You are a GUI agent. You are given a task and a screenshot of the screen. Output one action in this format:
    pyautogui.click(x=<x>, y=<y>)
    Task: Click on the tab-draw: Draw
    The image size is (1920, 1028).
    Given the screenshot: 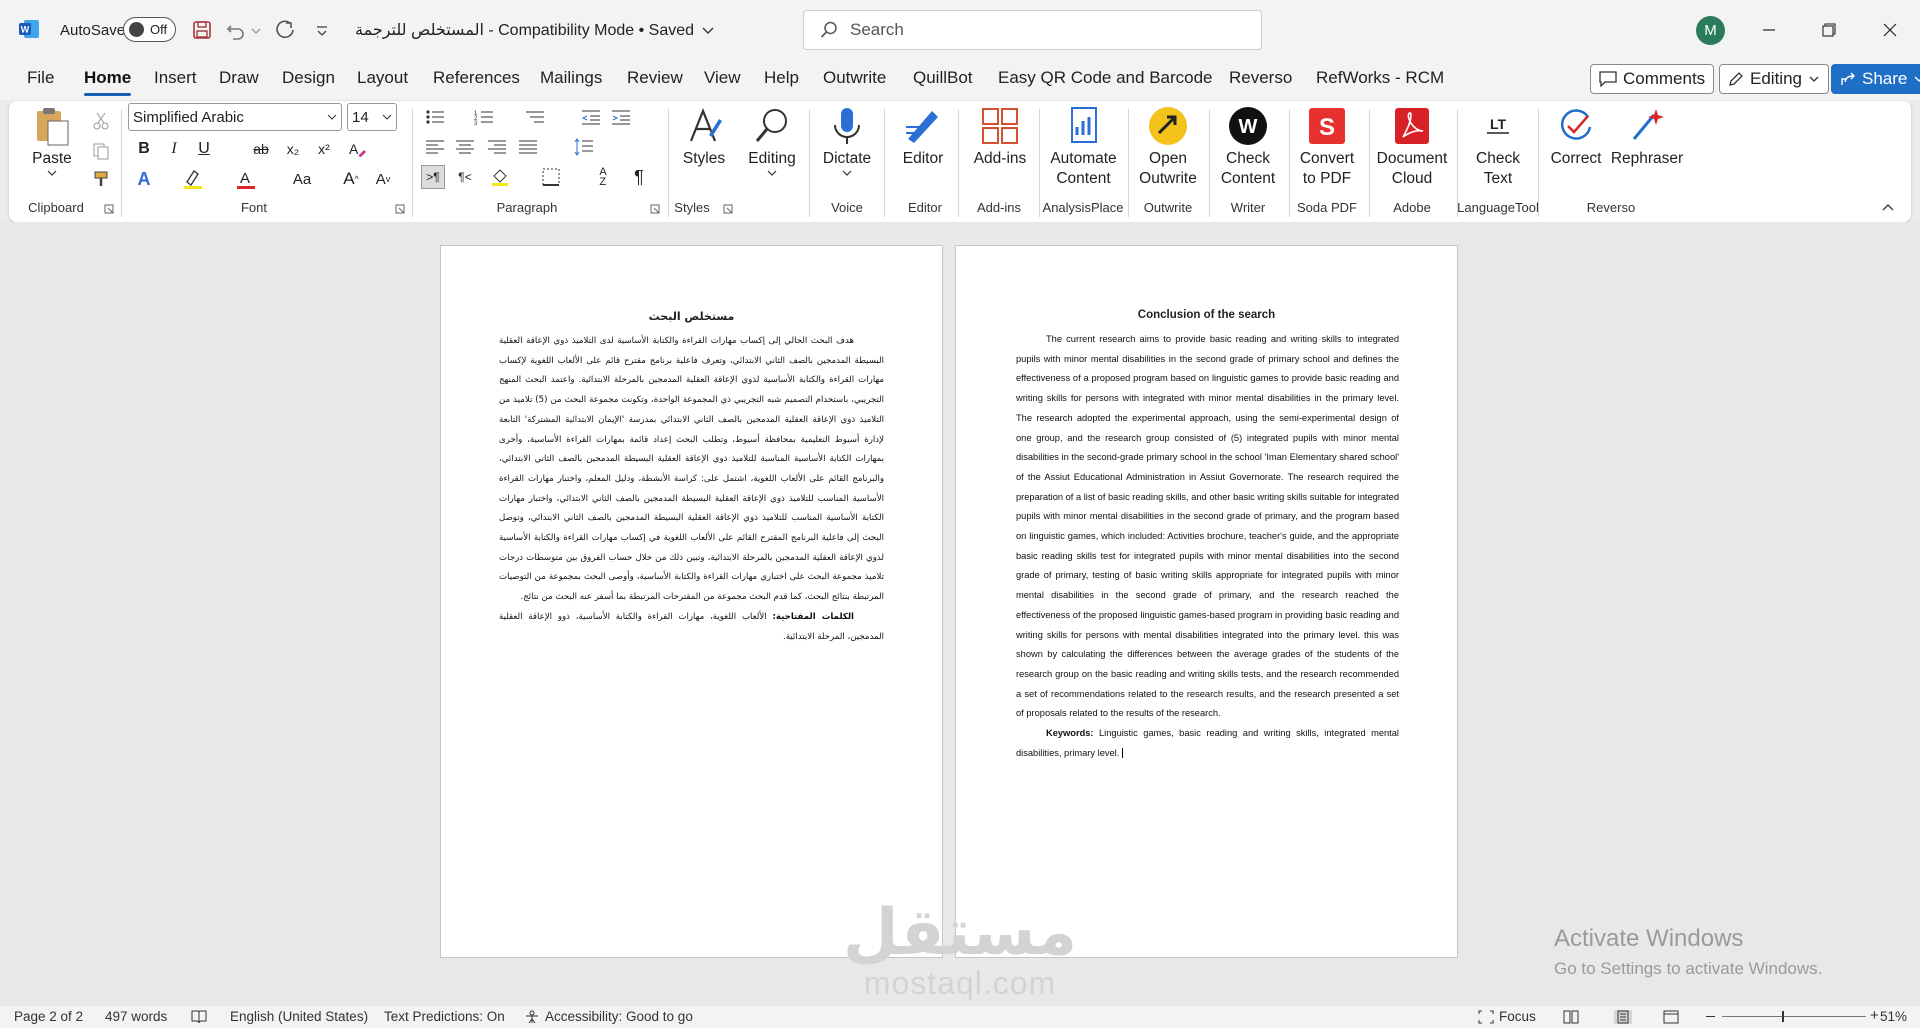 What is the action you would take?
    pyautogui.click(x=239, y=78)
    